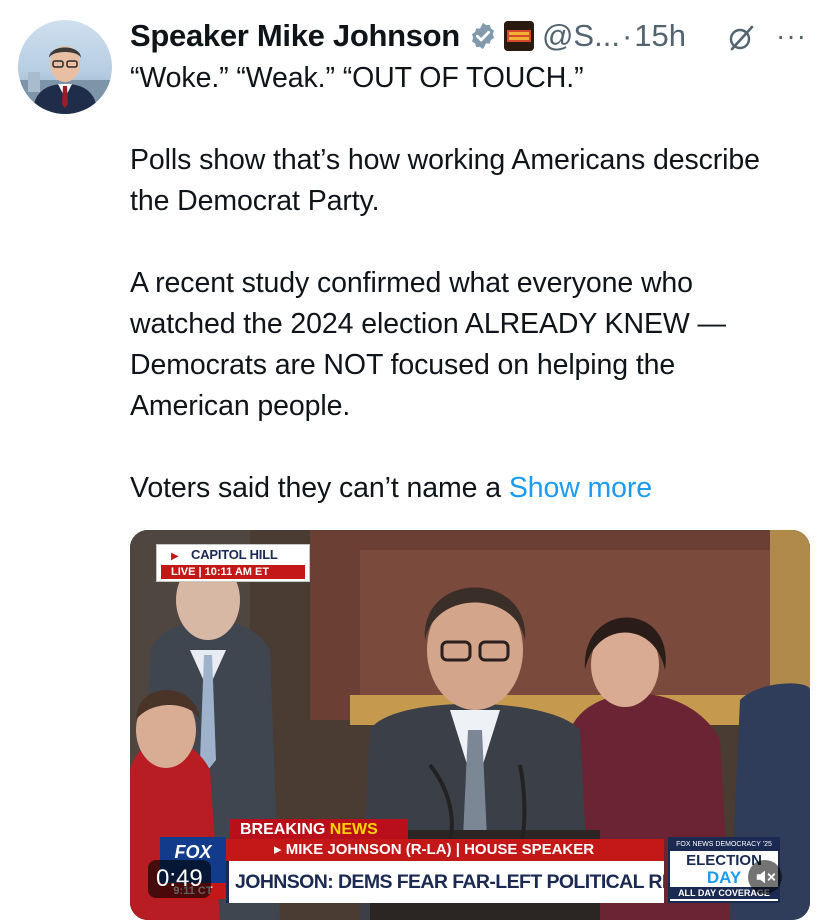 This screenshot has width=828, height=923. What do you see at coordinates (65, 80) in the screenshot?
I see `avatar-portrait` at bounding box center [65, 80].